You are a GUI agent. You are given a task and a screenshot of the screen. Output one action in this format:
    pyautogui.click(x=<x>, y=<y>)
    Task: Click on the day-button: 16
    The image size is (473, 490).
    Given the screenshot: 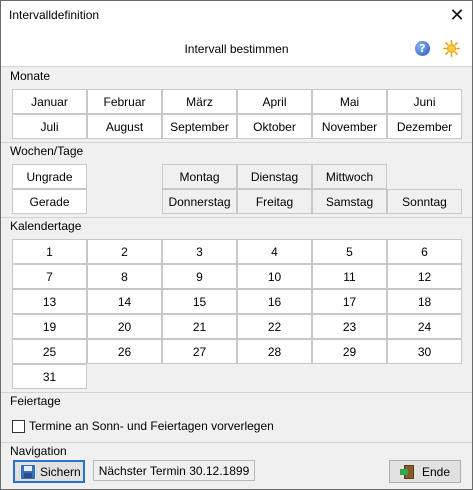 What is the action you would take?
    pyautogui.click(x=274, y=301)
    